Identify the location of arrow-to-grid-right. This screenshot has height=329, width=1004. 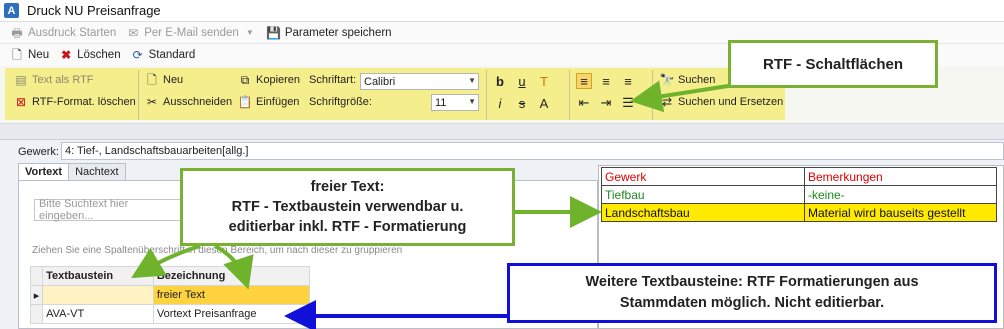
(234, 267).